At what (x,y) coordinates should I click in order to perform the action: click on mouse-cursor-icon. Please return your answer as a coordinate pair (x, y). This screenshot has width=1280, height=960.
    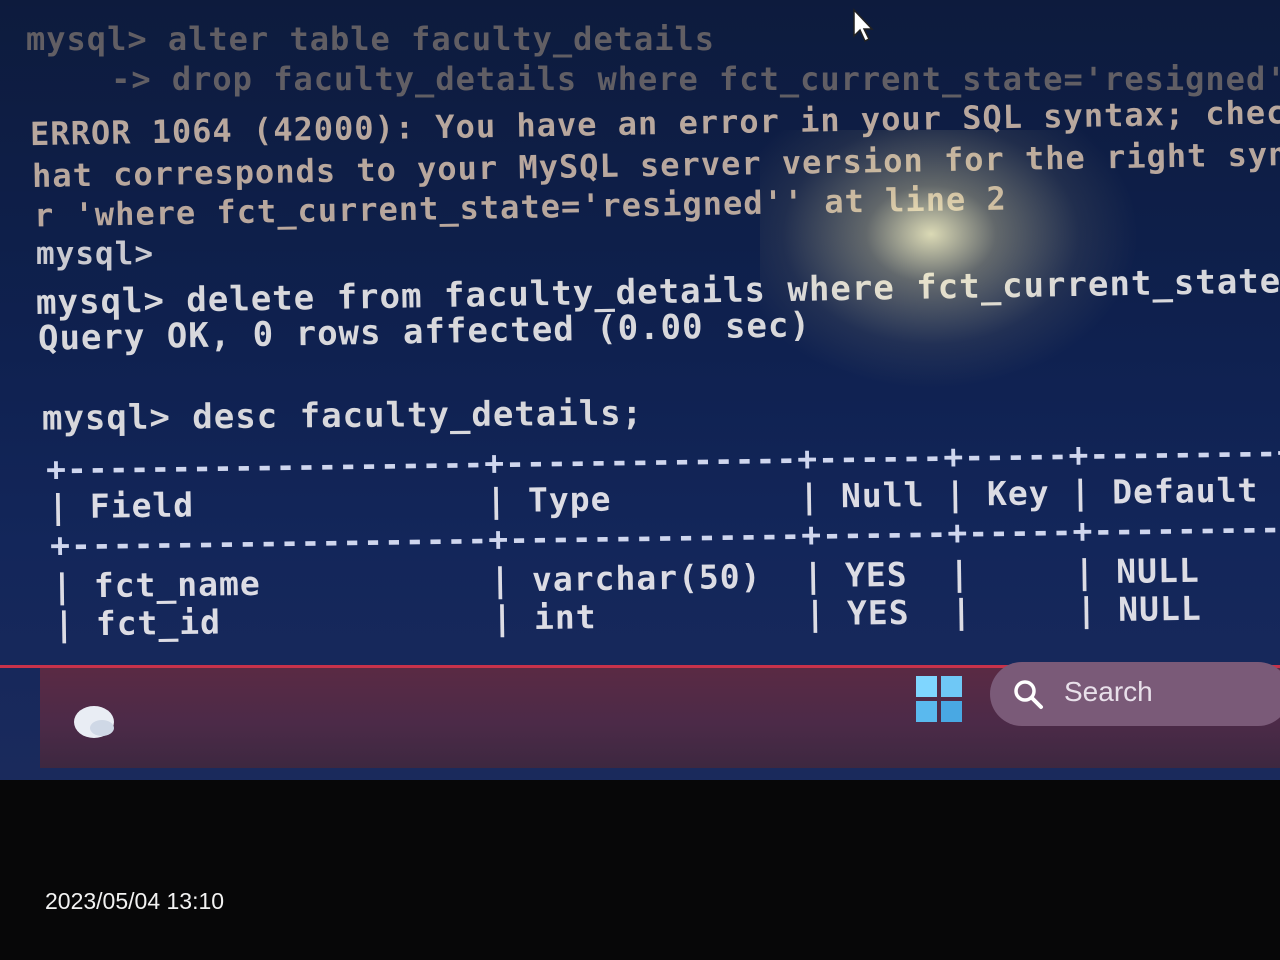
    Looking at the image, I should click on (863, 25).